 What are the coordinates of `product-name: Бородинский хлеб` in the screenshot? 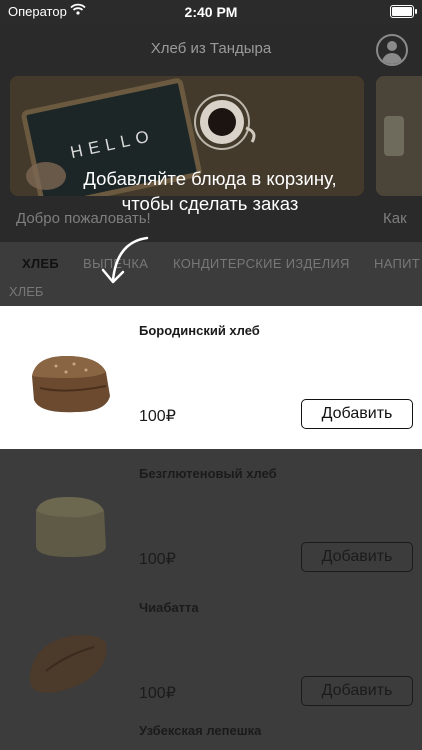 It's located at (199, 330).